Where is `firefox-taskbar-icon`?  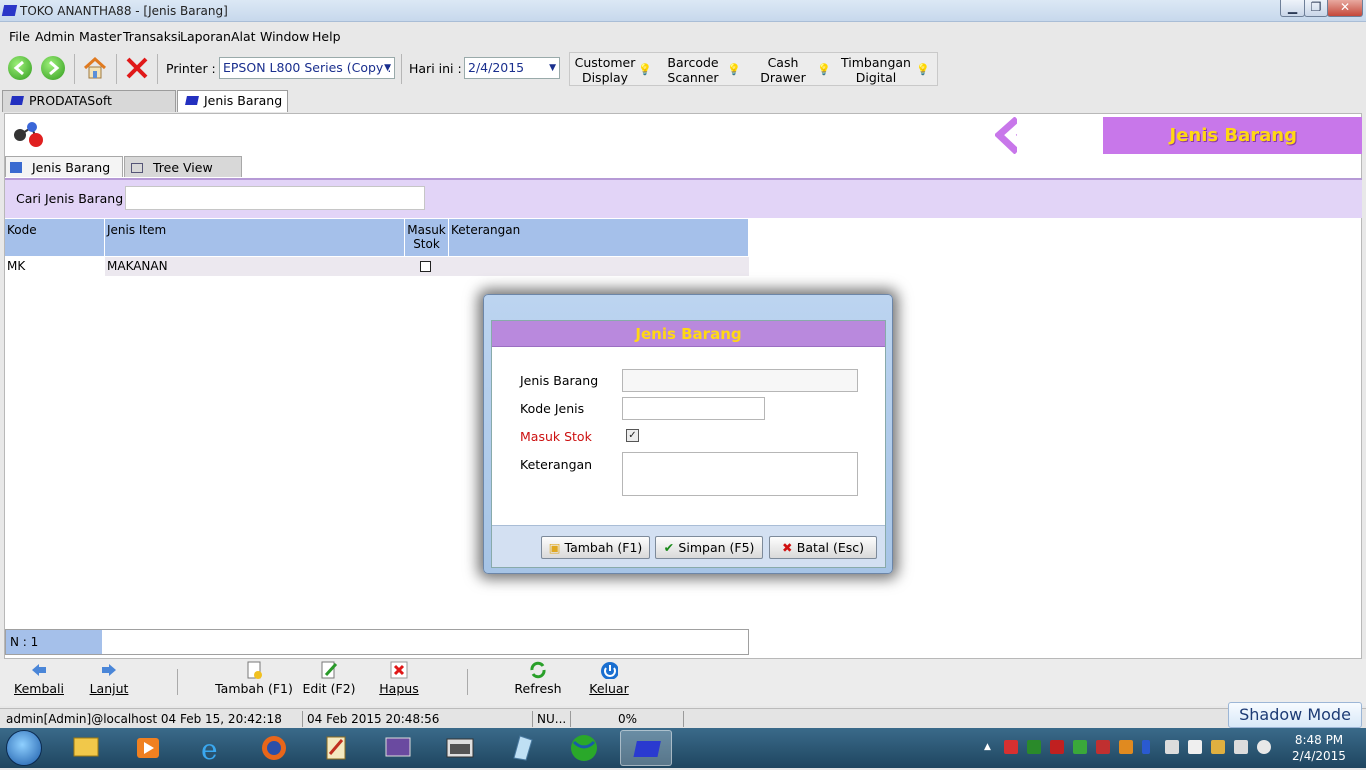
firefox-taskbar-icon is located at coordinates (274, 748).